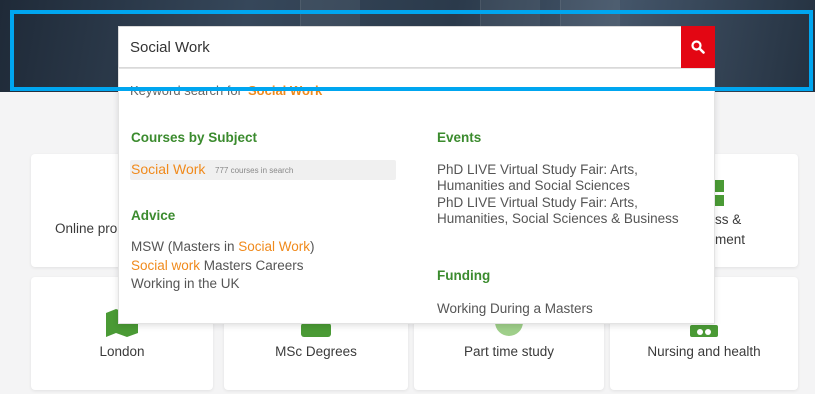 The image size is (815, 394). Describe the element at coordinates (194, 137) in the screenshot. I see `courses-by-subject-title: Courses by Subject` at that location.